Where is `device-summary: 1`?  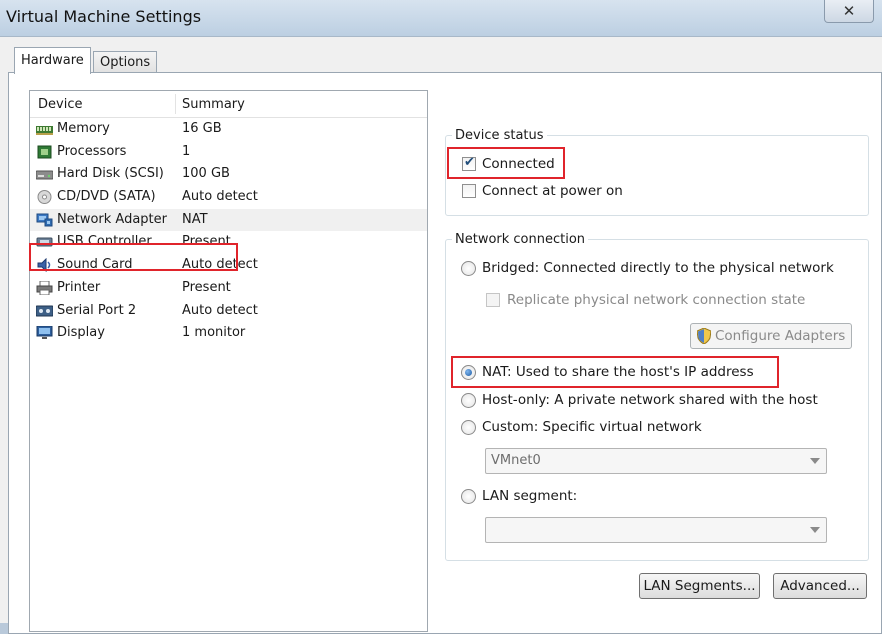 device-summary: 1 is located at coordinates (186, 151).